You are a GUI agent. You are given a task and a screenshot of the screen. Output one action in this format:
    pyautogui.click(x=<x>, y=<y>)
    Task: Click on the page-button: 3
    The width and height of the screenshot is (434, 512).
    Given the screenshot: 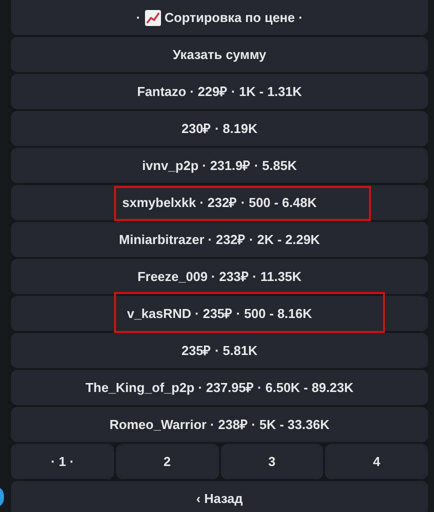 What is the action you would take?
    pyautogui.click(x=272, y=461)
    